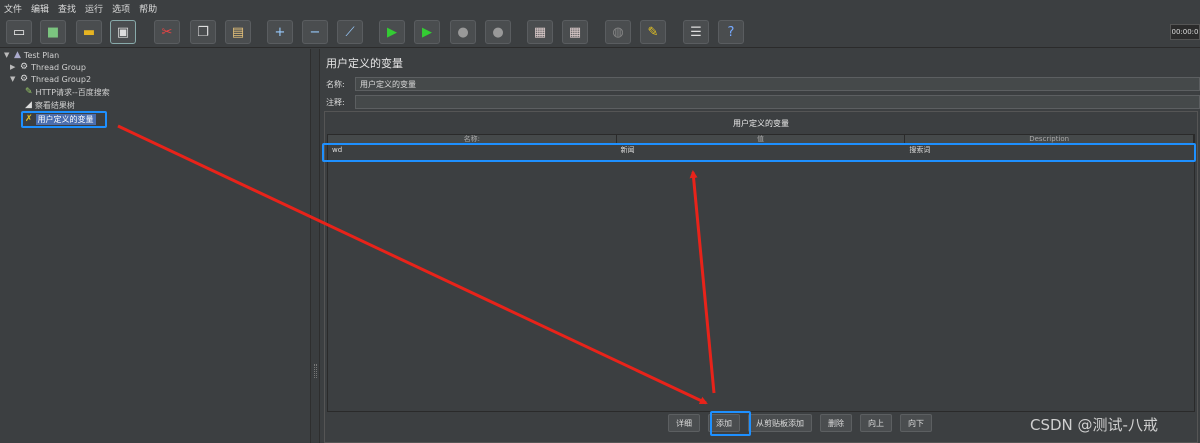  I want to click on collapse-icon: −, so click(315, 32).